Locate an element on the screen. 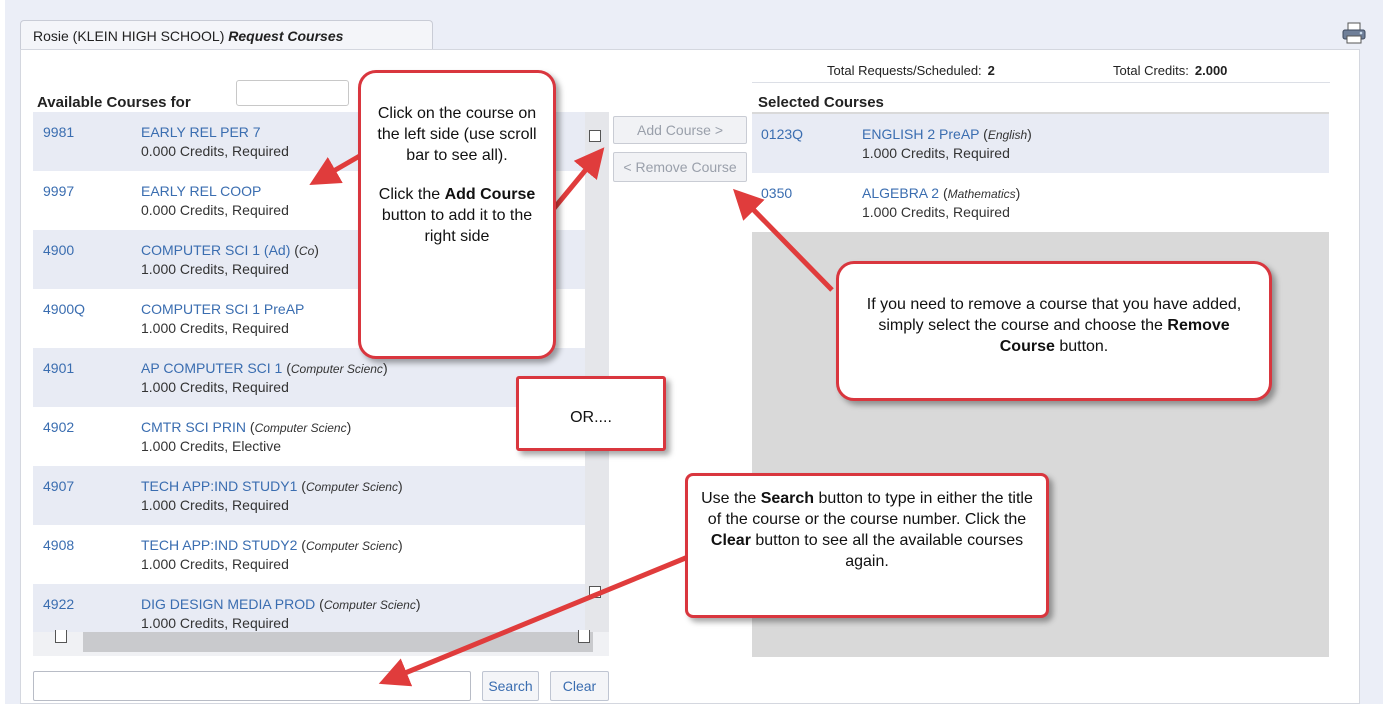 The image size is (1383, 704). add-course-button: Add Course > is located at coordinates (680, 130).